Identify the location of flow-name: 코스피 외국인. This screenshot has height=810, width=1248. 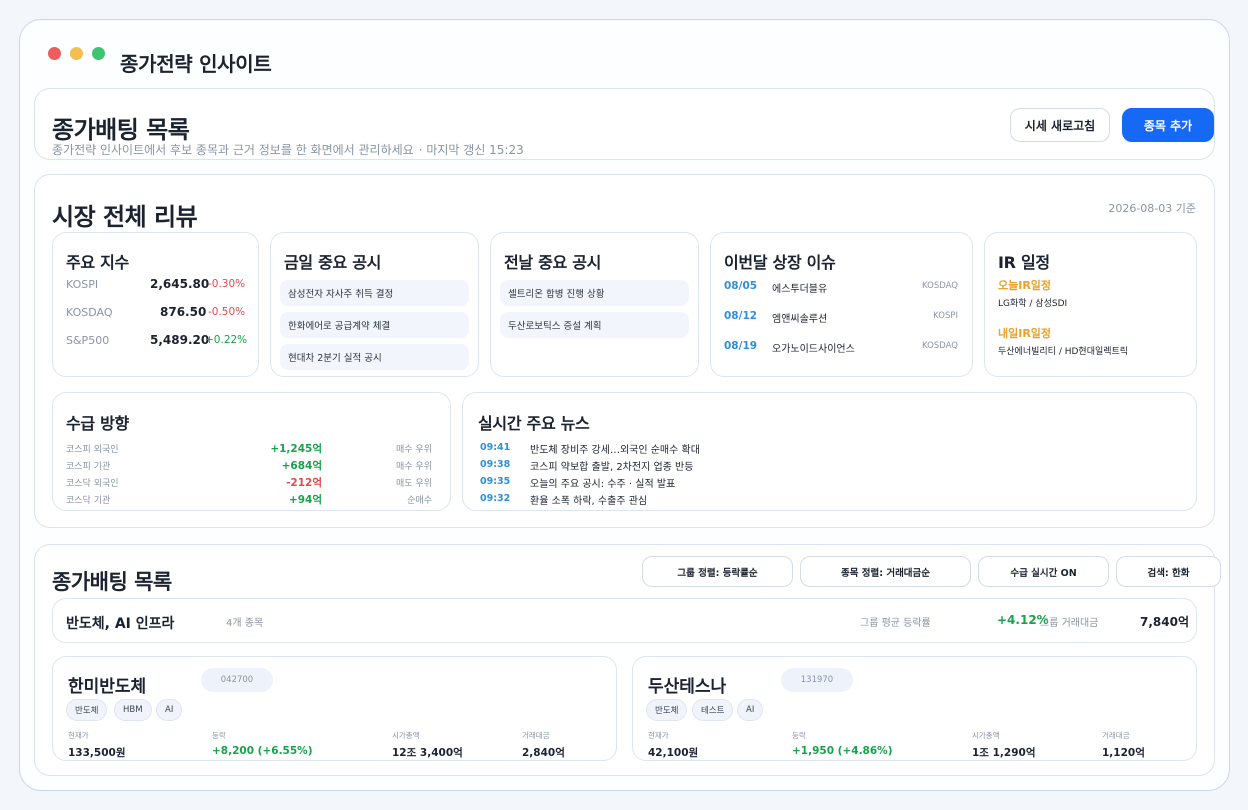
(92, 450).